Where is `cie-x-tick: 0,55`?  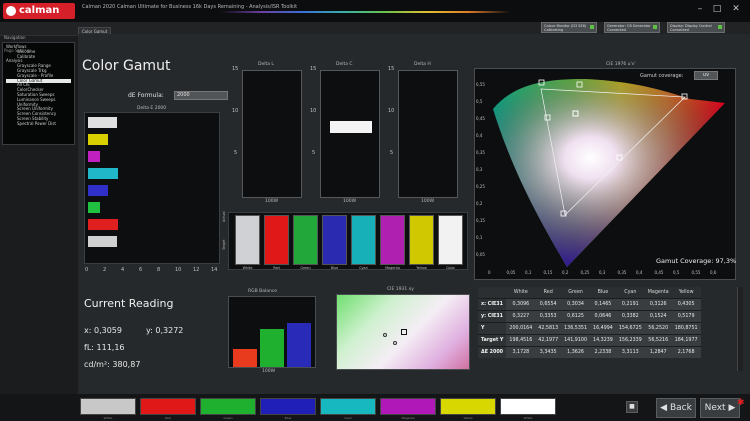 cie-x-tick: 0,55 is located at coordinates (696, 272).